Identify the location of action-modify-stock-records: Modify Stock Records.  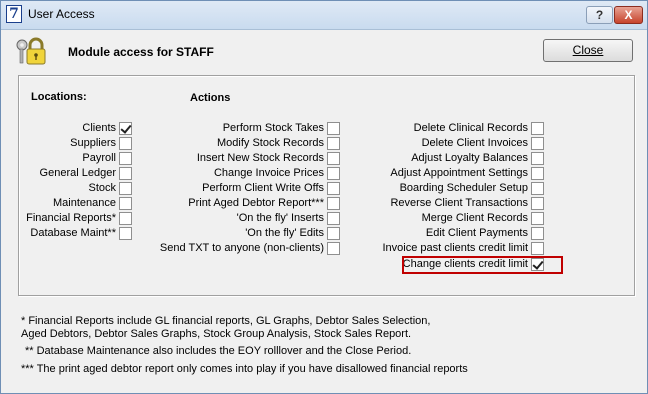
(245, 143).